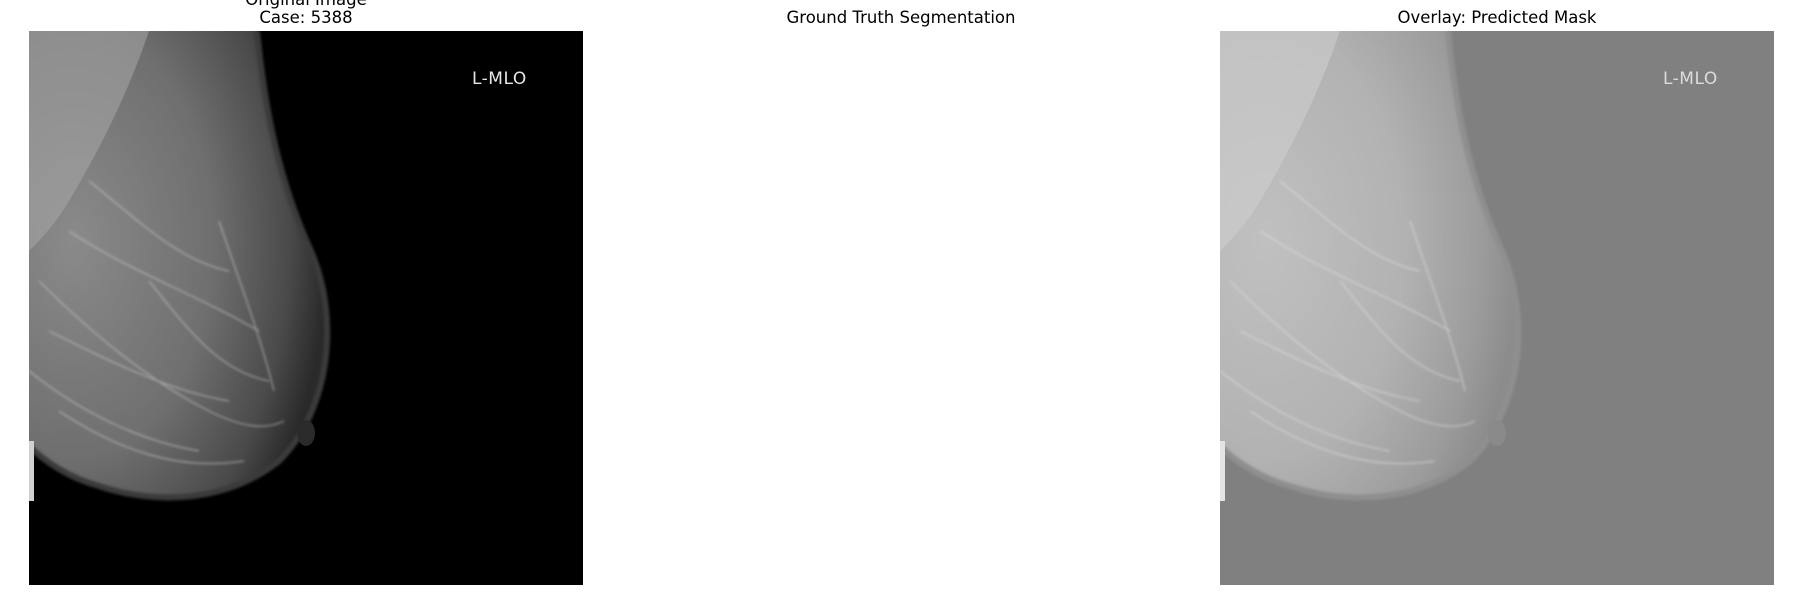 Image resolution: width=1799 pixels, height=599 pixels. What do you see at coordinates (1222, 471) in the screenshot?
I see `left-edge-artifact-overlay` at bounding box center [1222, 471].